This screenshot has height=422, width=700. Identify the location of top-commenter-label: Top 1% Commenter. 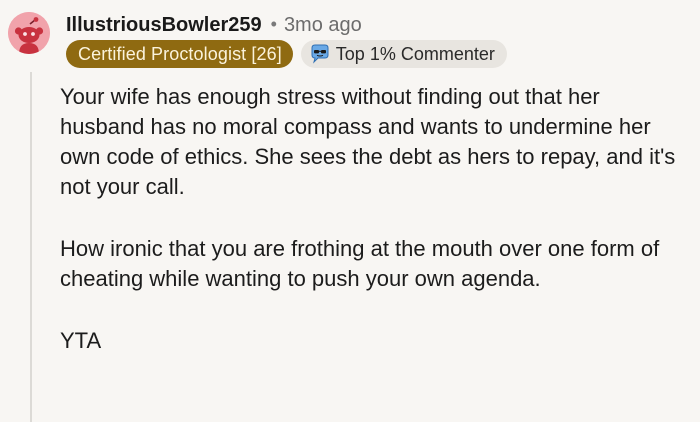
(415, 54).